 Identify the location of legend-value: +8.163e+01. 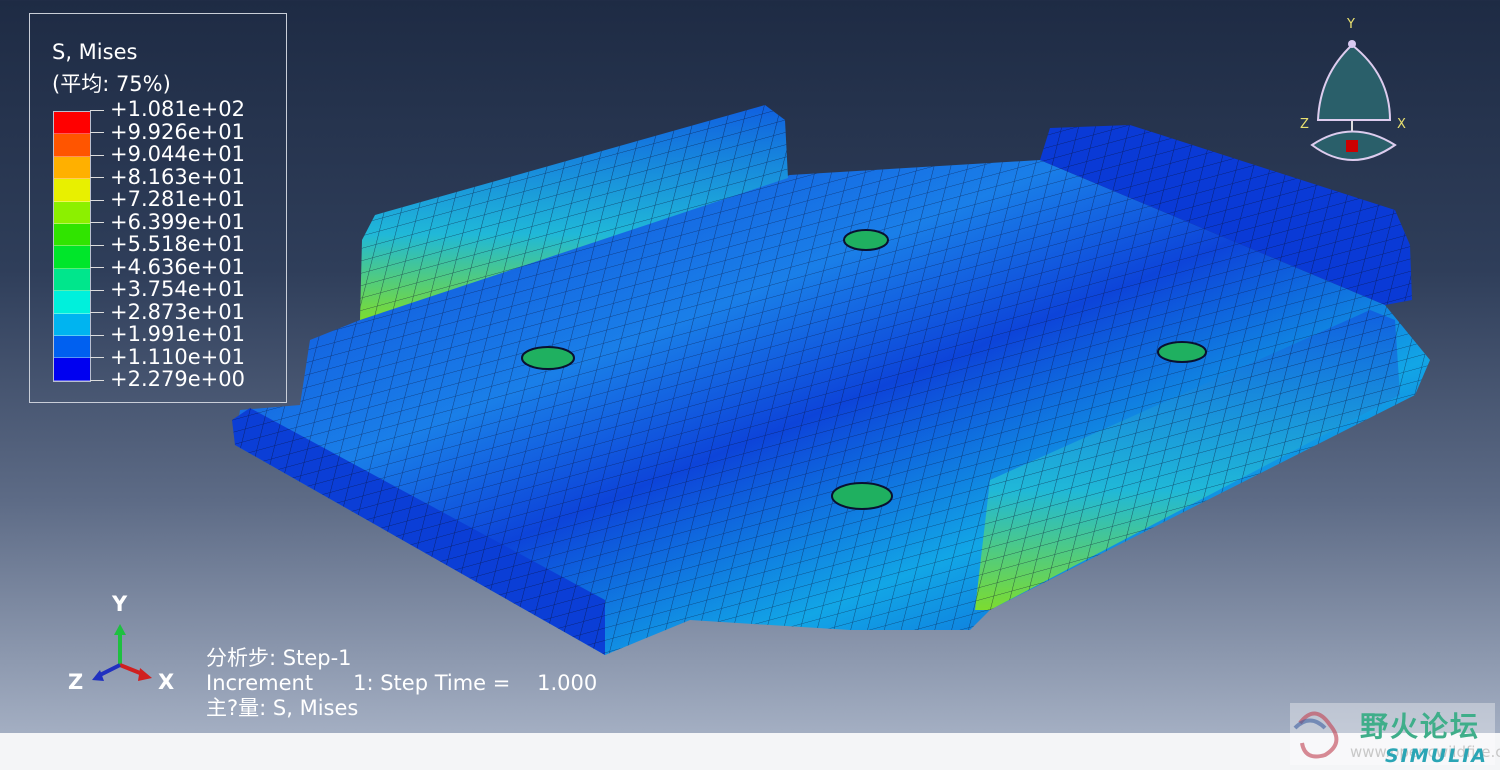
(167, 177).